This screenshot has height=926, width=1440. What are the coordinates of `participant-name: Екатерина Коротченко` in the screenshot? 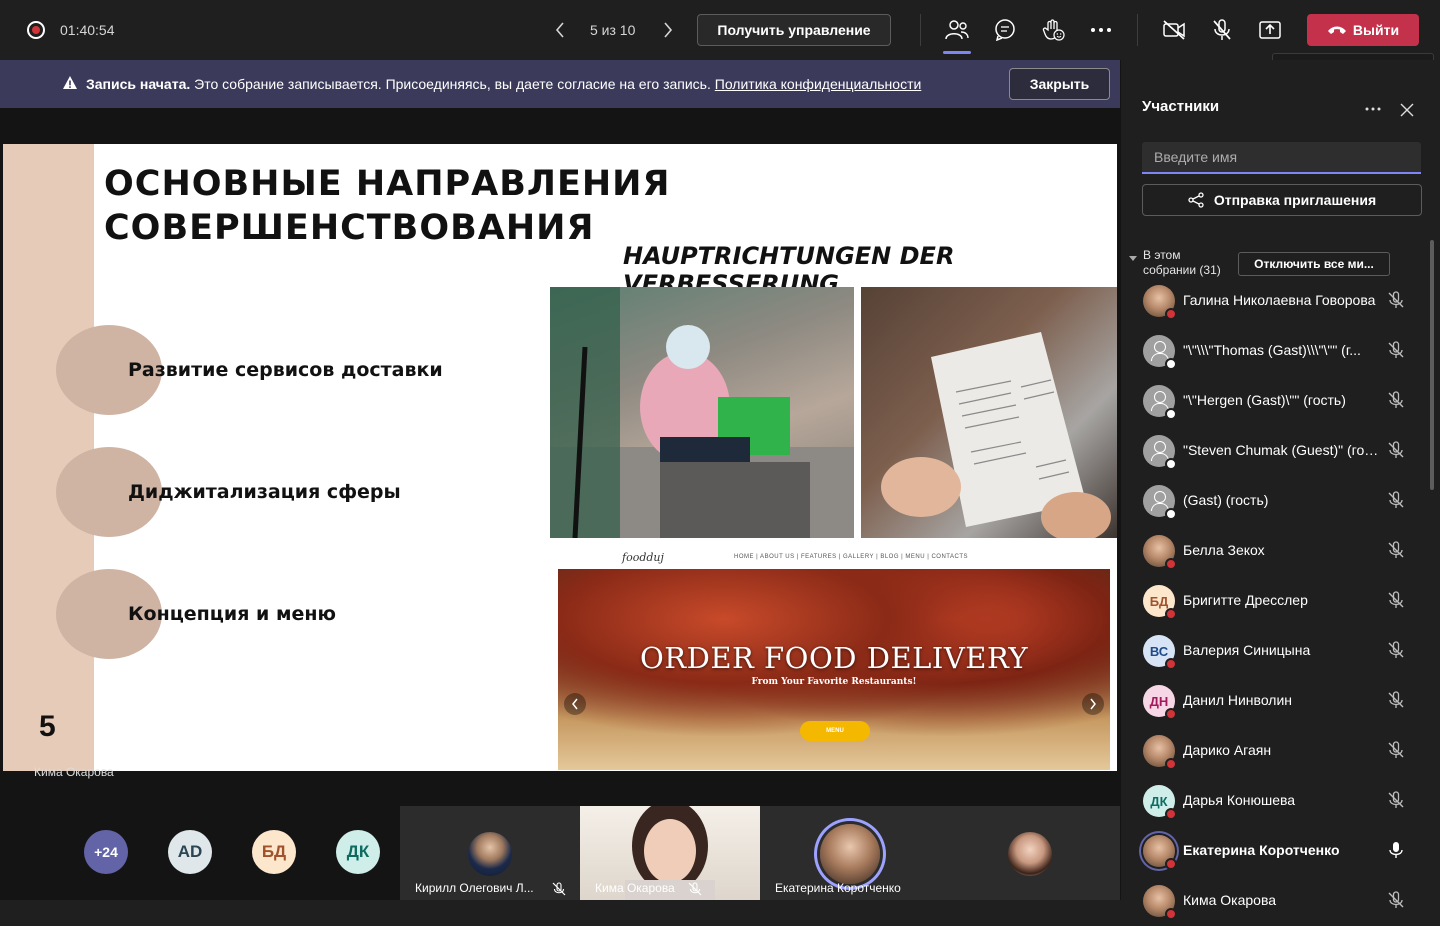 It's located at (1261, 850).